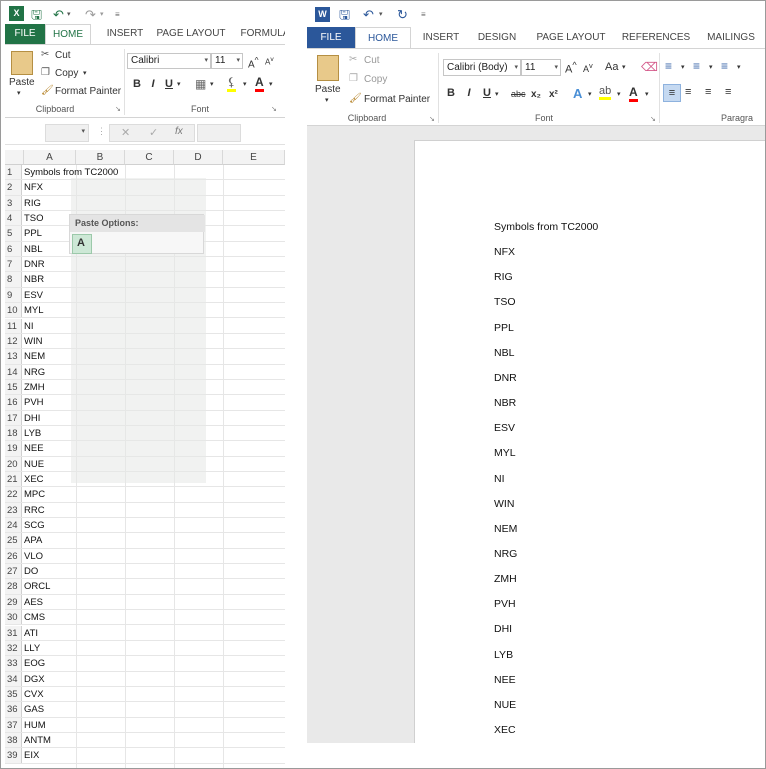  I want to click on excel-copy-dropdown-icon: ▾, so click(85, 73).